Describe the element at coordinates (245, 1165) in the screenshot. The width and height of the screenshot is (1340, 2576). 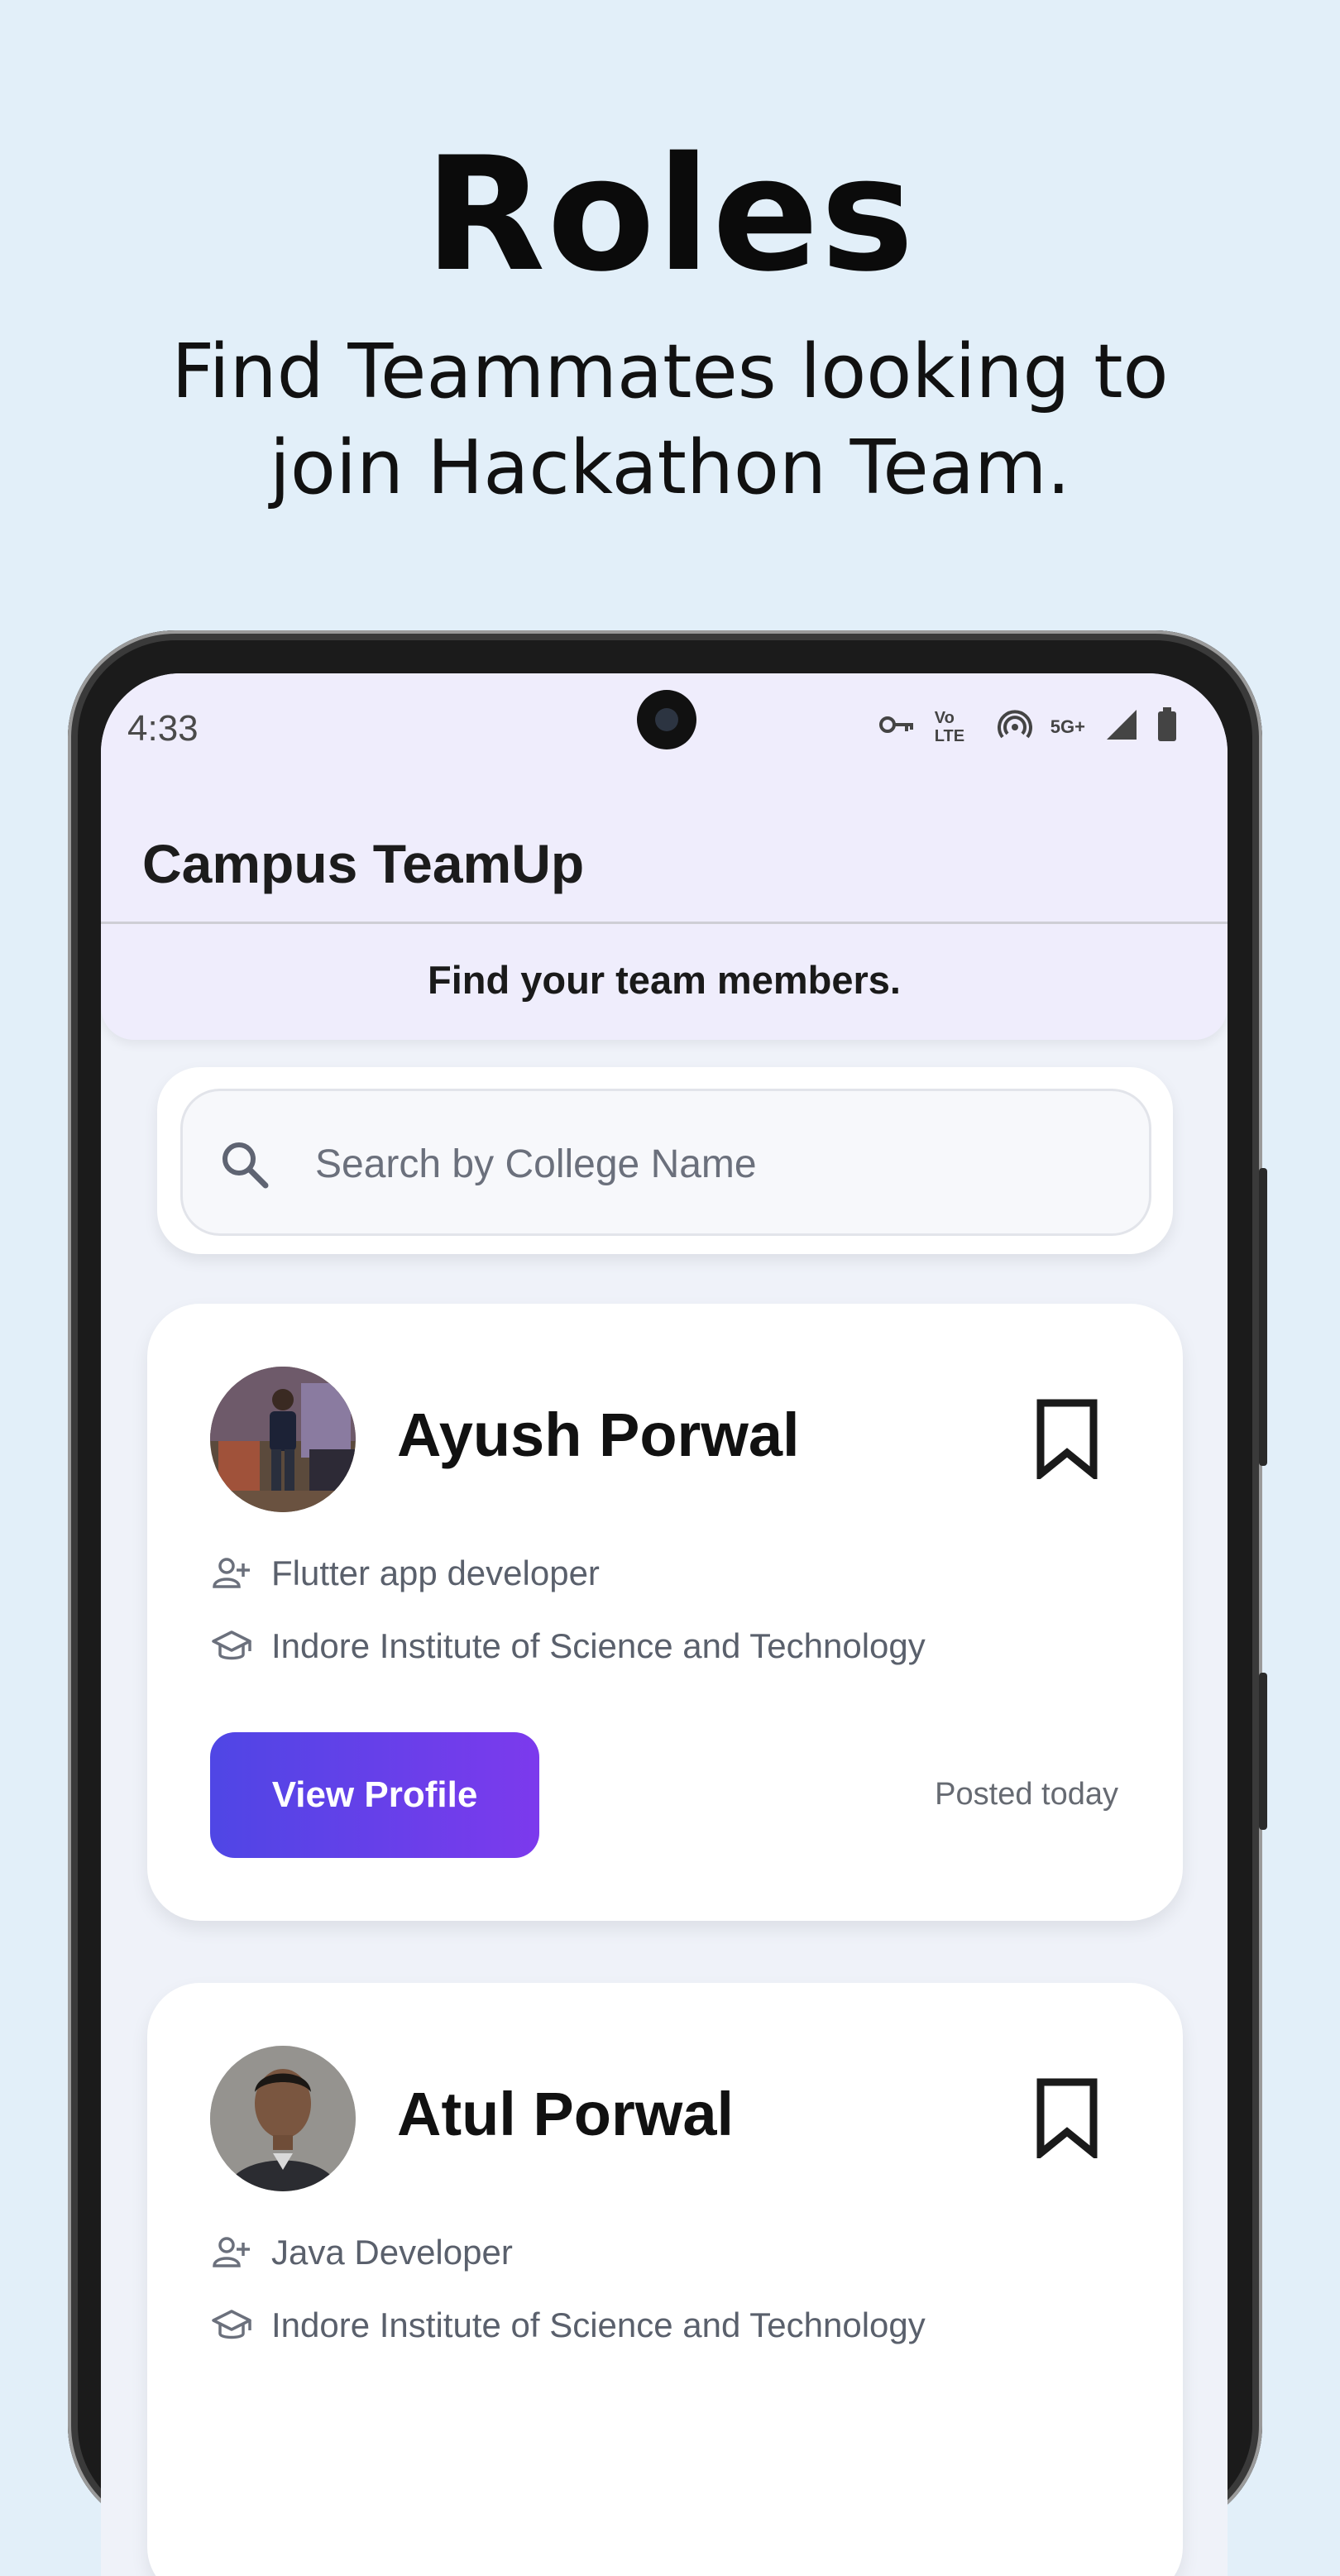
I see `search-icon` at that location.